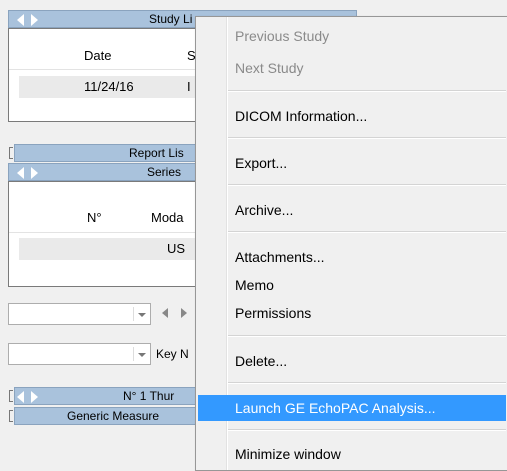  Describe the element at coordinates (172, 354) in the screenshot. I see `key-label: Key N` at that location.